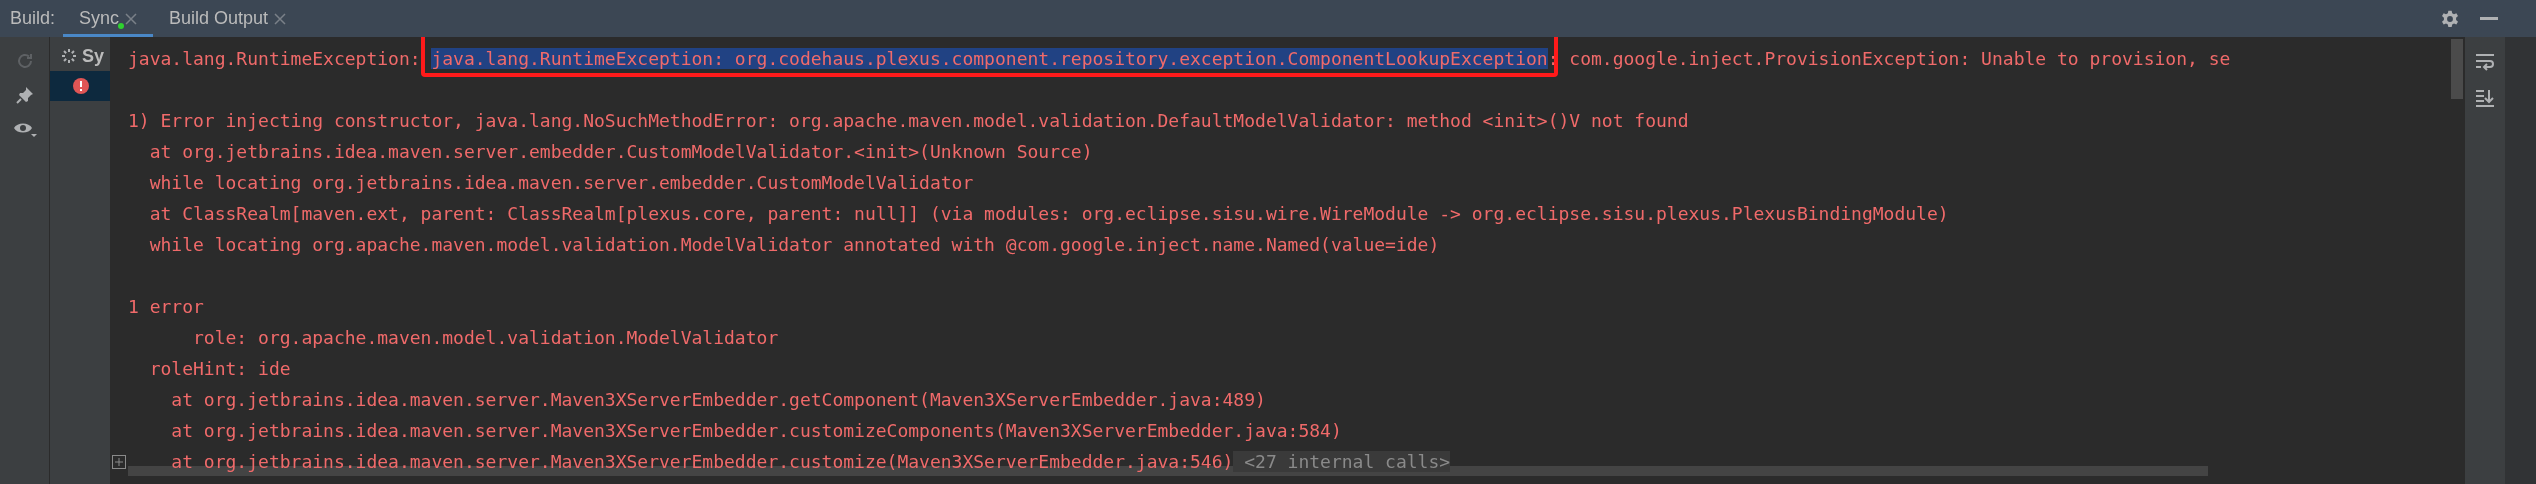 The width and height of the screenshot is (2536, 484). Describe the element at coordinates (24, 95) in the screenshot. I see `pin-icon` at that location.